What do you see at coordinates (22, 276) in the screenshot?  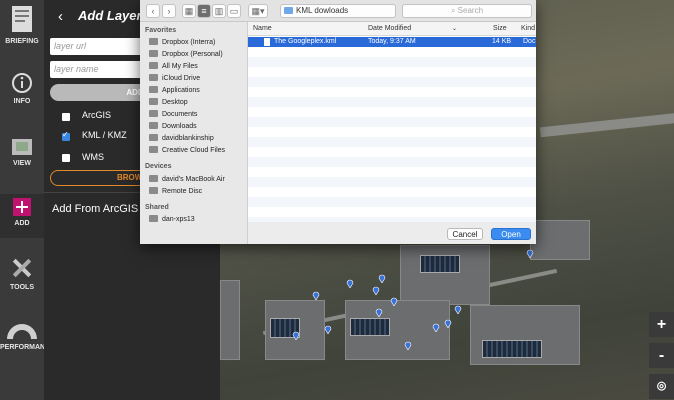 I see `rail-tools: TOOLS` at bounding box center [22, 276].